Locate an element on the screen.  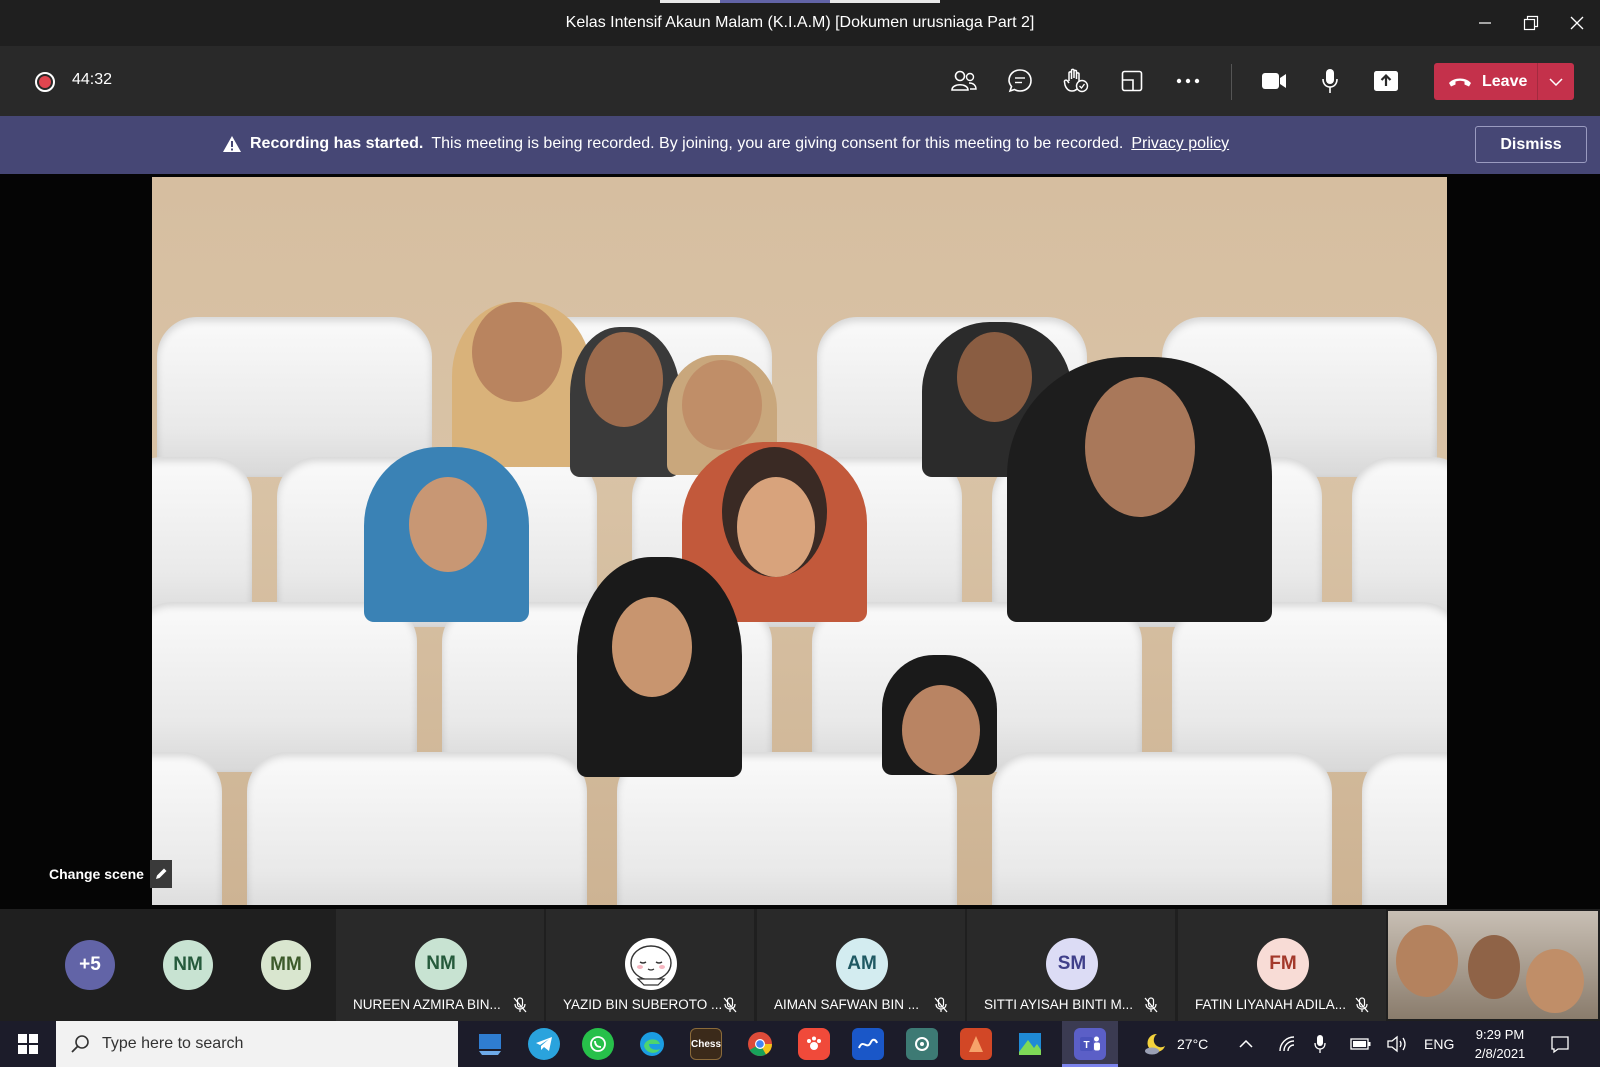
taskbar-app-paw is located at coordinates (814, 1044).